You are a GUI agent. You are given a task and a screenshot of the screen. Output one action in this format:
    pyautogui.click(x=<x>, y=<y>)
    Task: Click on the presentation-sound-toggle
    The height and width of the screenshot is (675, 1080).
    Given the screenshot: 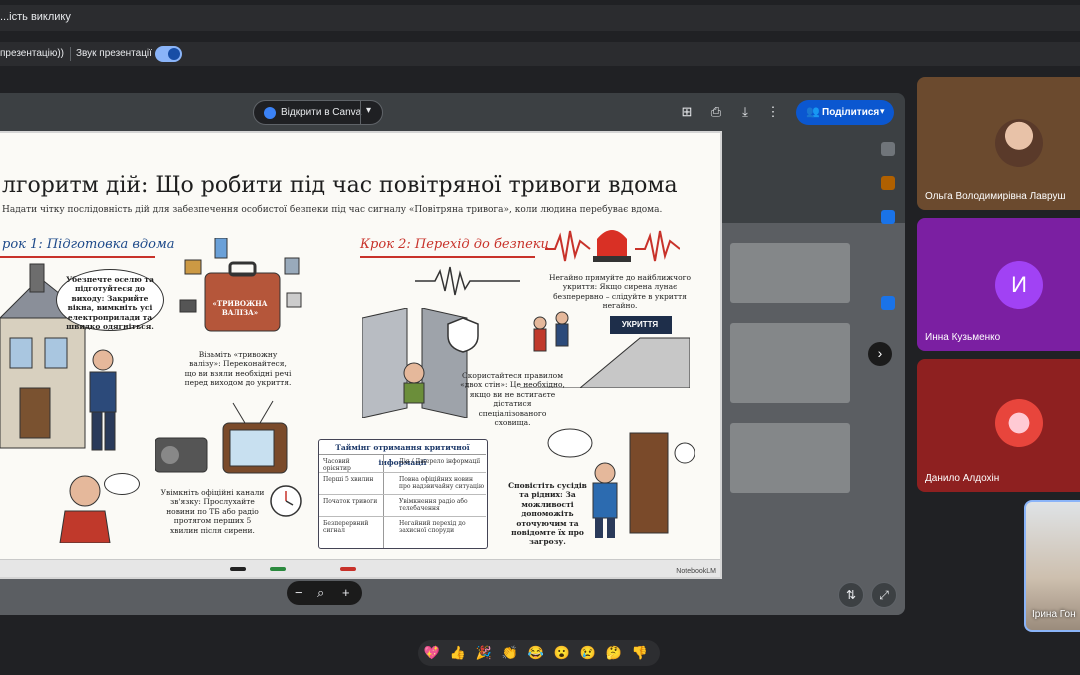 What is the action you would take?
    pyautogui.click(x=168, y=54)
    